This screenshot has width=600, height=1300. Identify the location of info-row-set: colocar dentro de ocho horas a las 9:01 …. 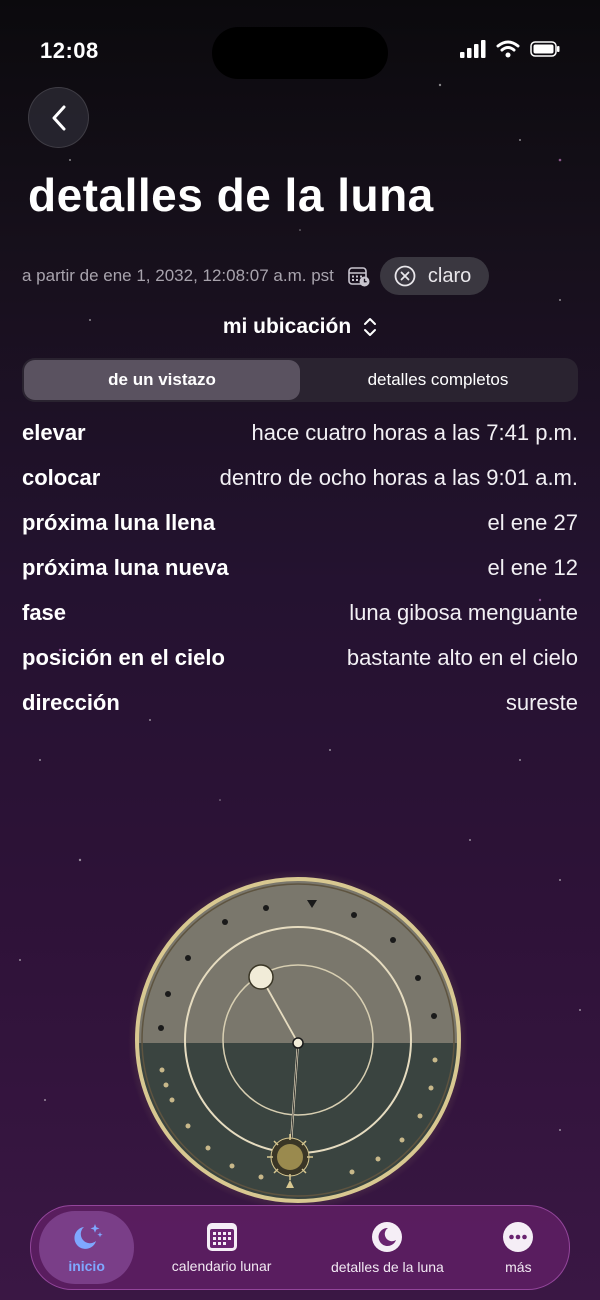
(300, 477).